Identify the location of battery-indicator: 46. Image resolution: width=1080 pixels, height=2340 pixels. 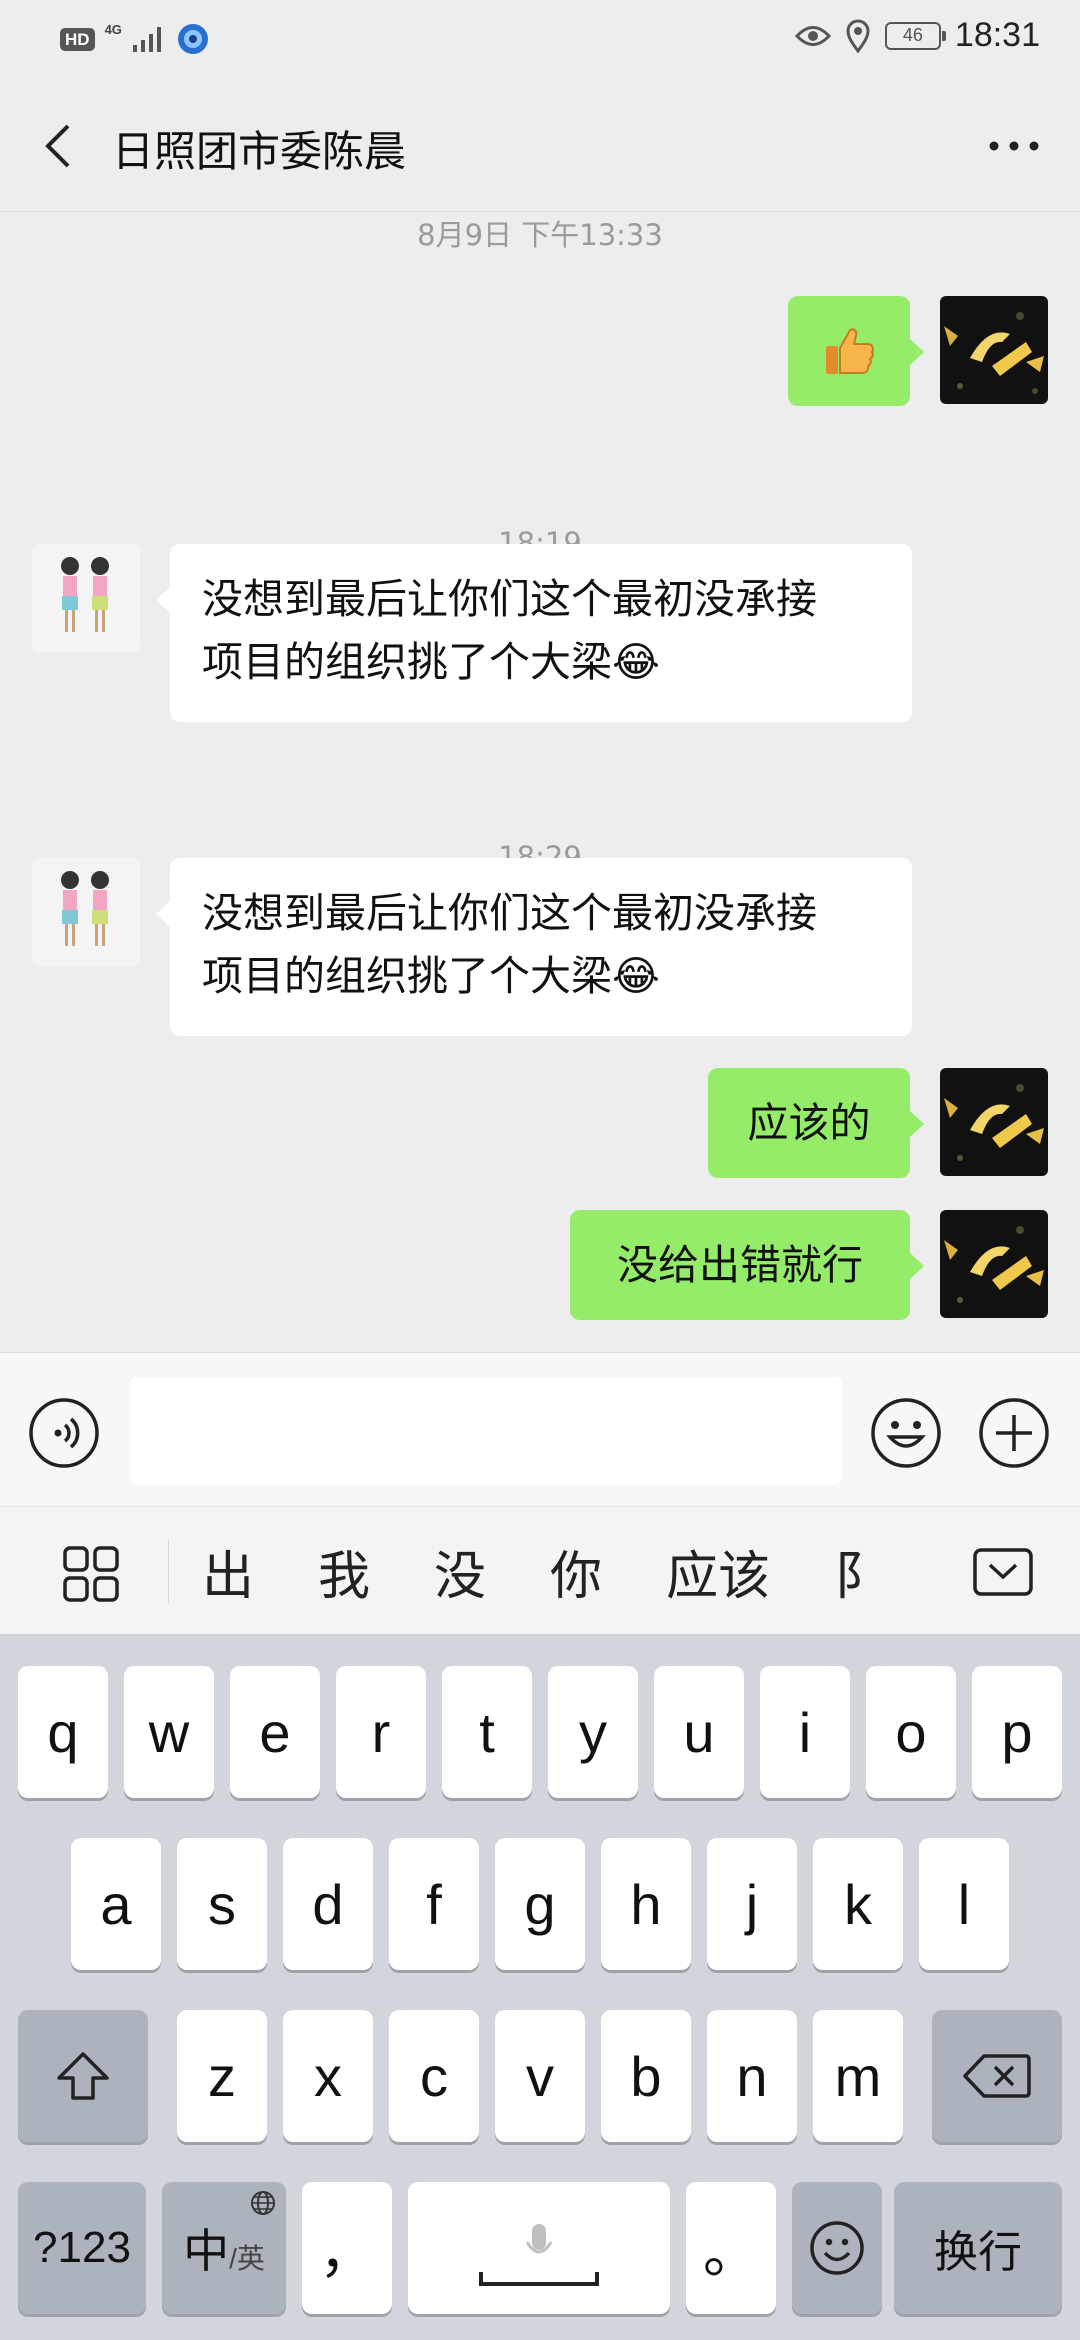
(915, 35).